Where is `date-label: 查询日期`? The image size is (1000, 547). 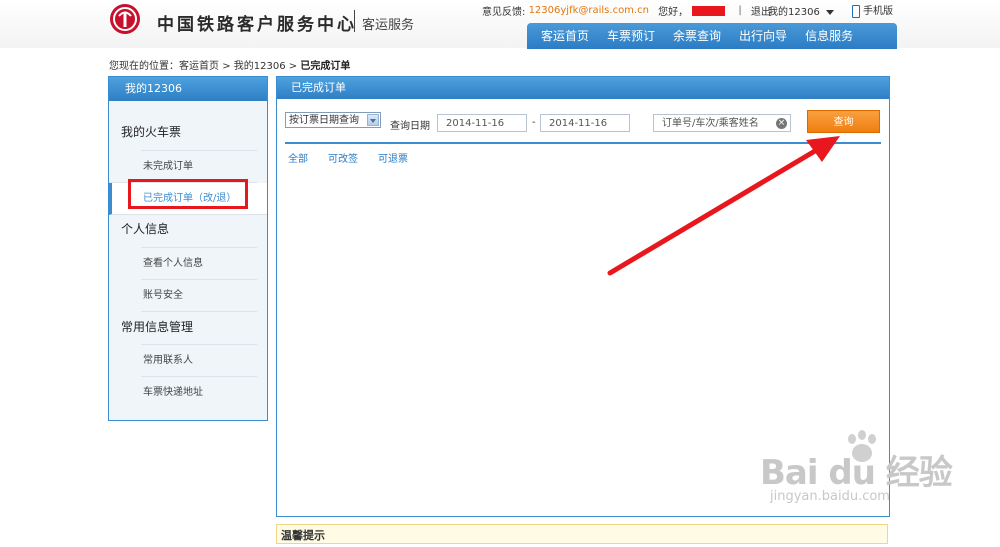
date-label: 查询日期 is located at coordinates (410, 126).